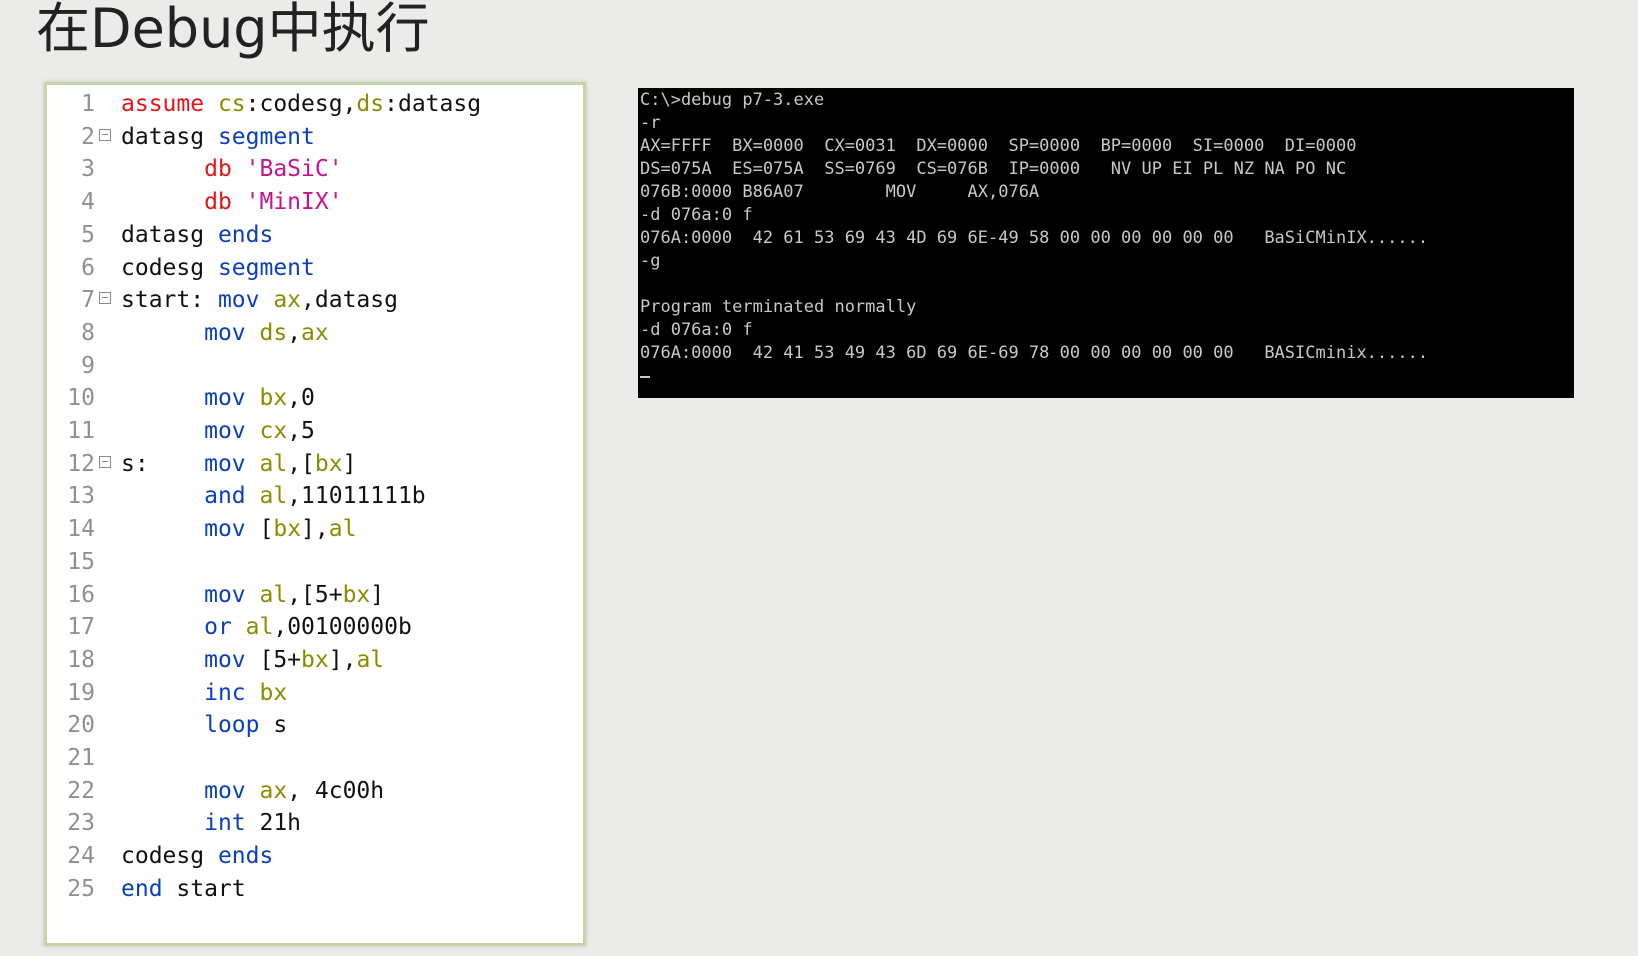 This screenshot has height=956, width=1638. Describe the element at coordinates (88, 234) in the screenshot. I see `line-number: 5` at that location.